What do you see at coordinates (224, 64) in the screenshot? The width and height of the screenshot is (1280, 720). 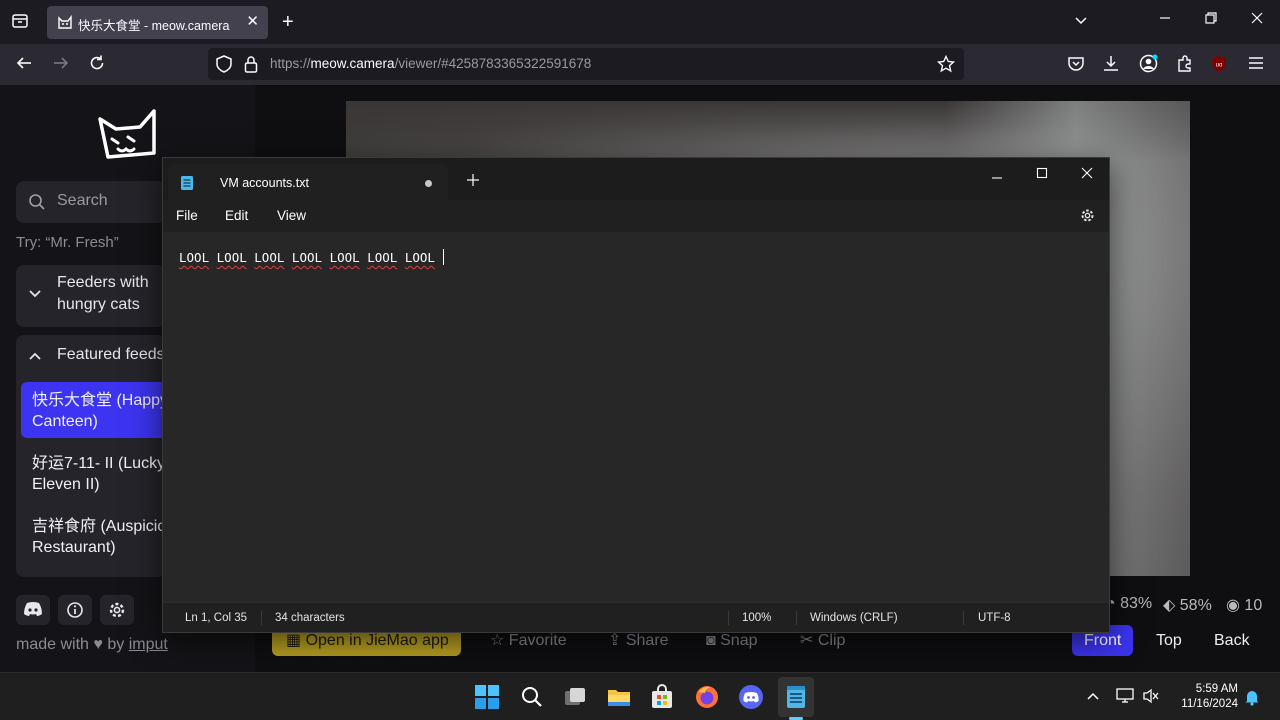 I see `shield-icon` at bounding box center [224, 64].